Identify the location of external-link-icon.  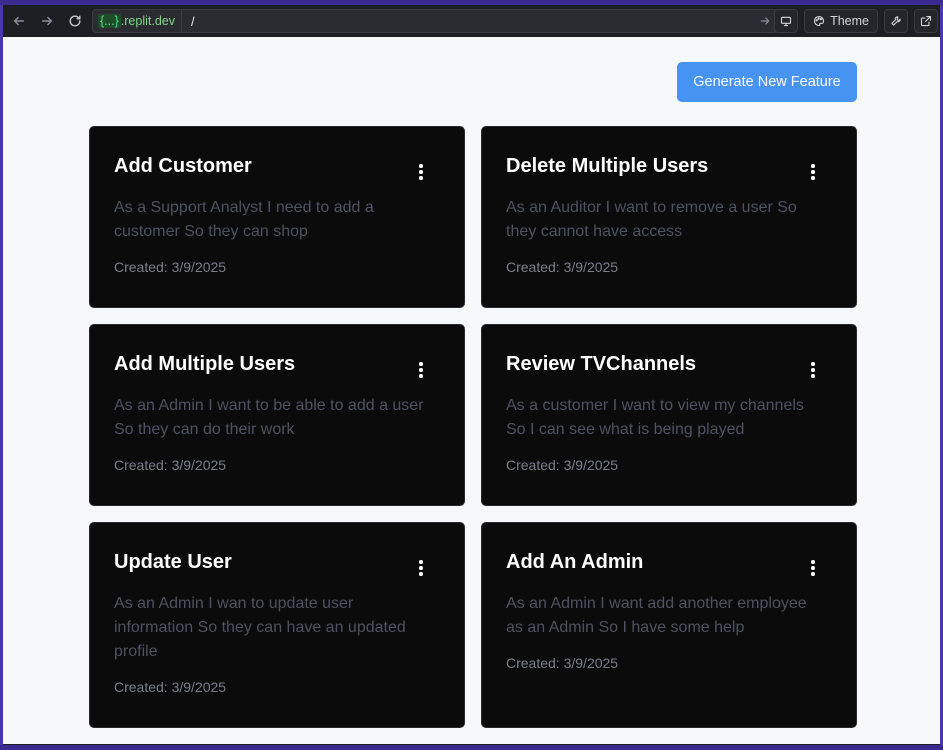
(926, 21).